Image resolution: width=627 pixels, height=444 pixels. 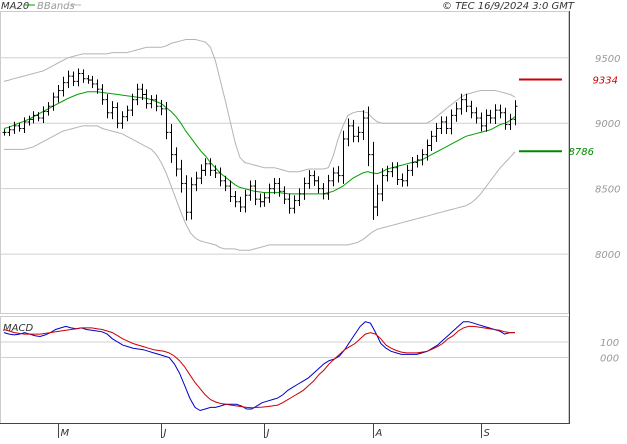 I want to click on x-tick-label: J, so click(x=267, y=433).